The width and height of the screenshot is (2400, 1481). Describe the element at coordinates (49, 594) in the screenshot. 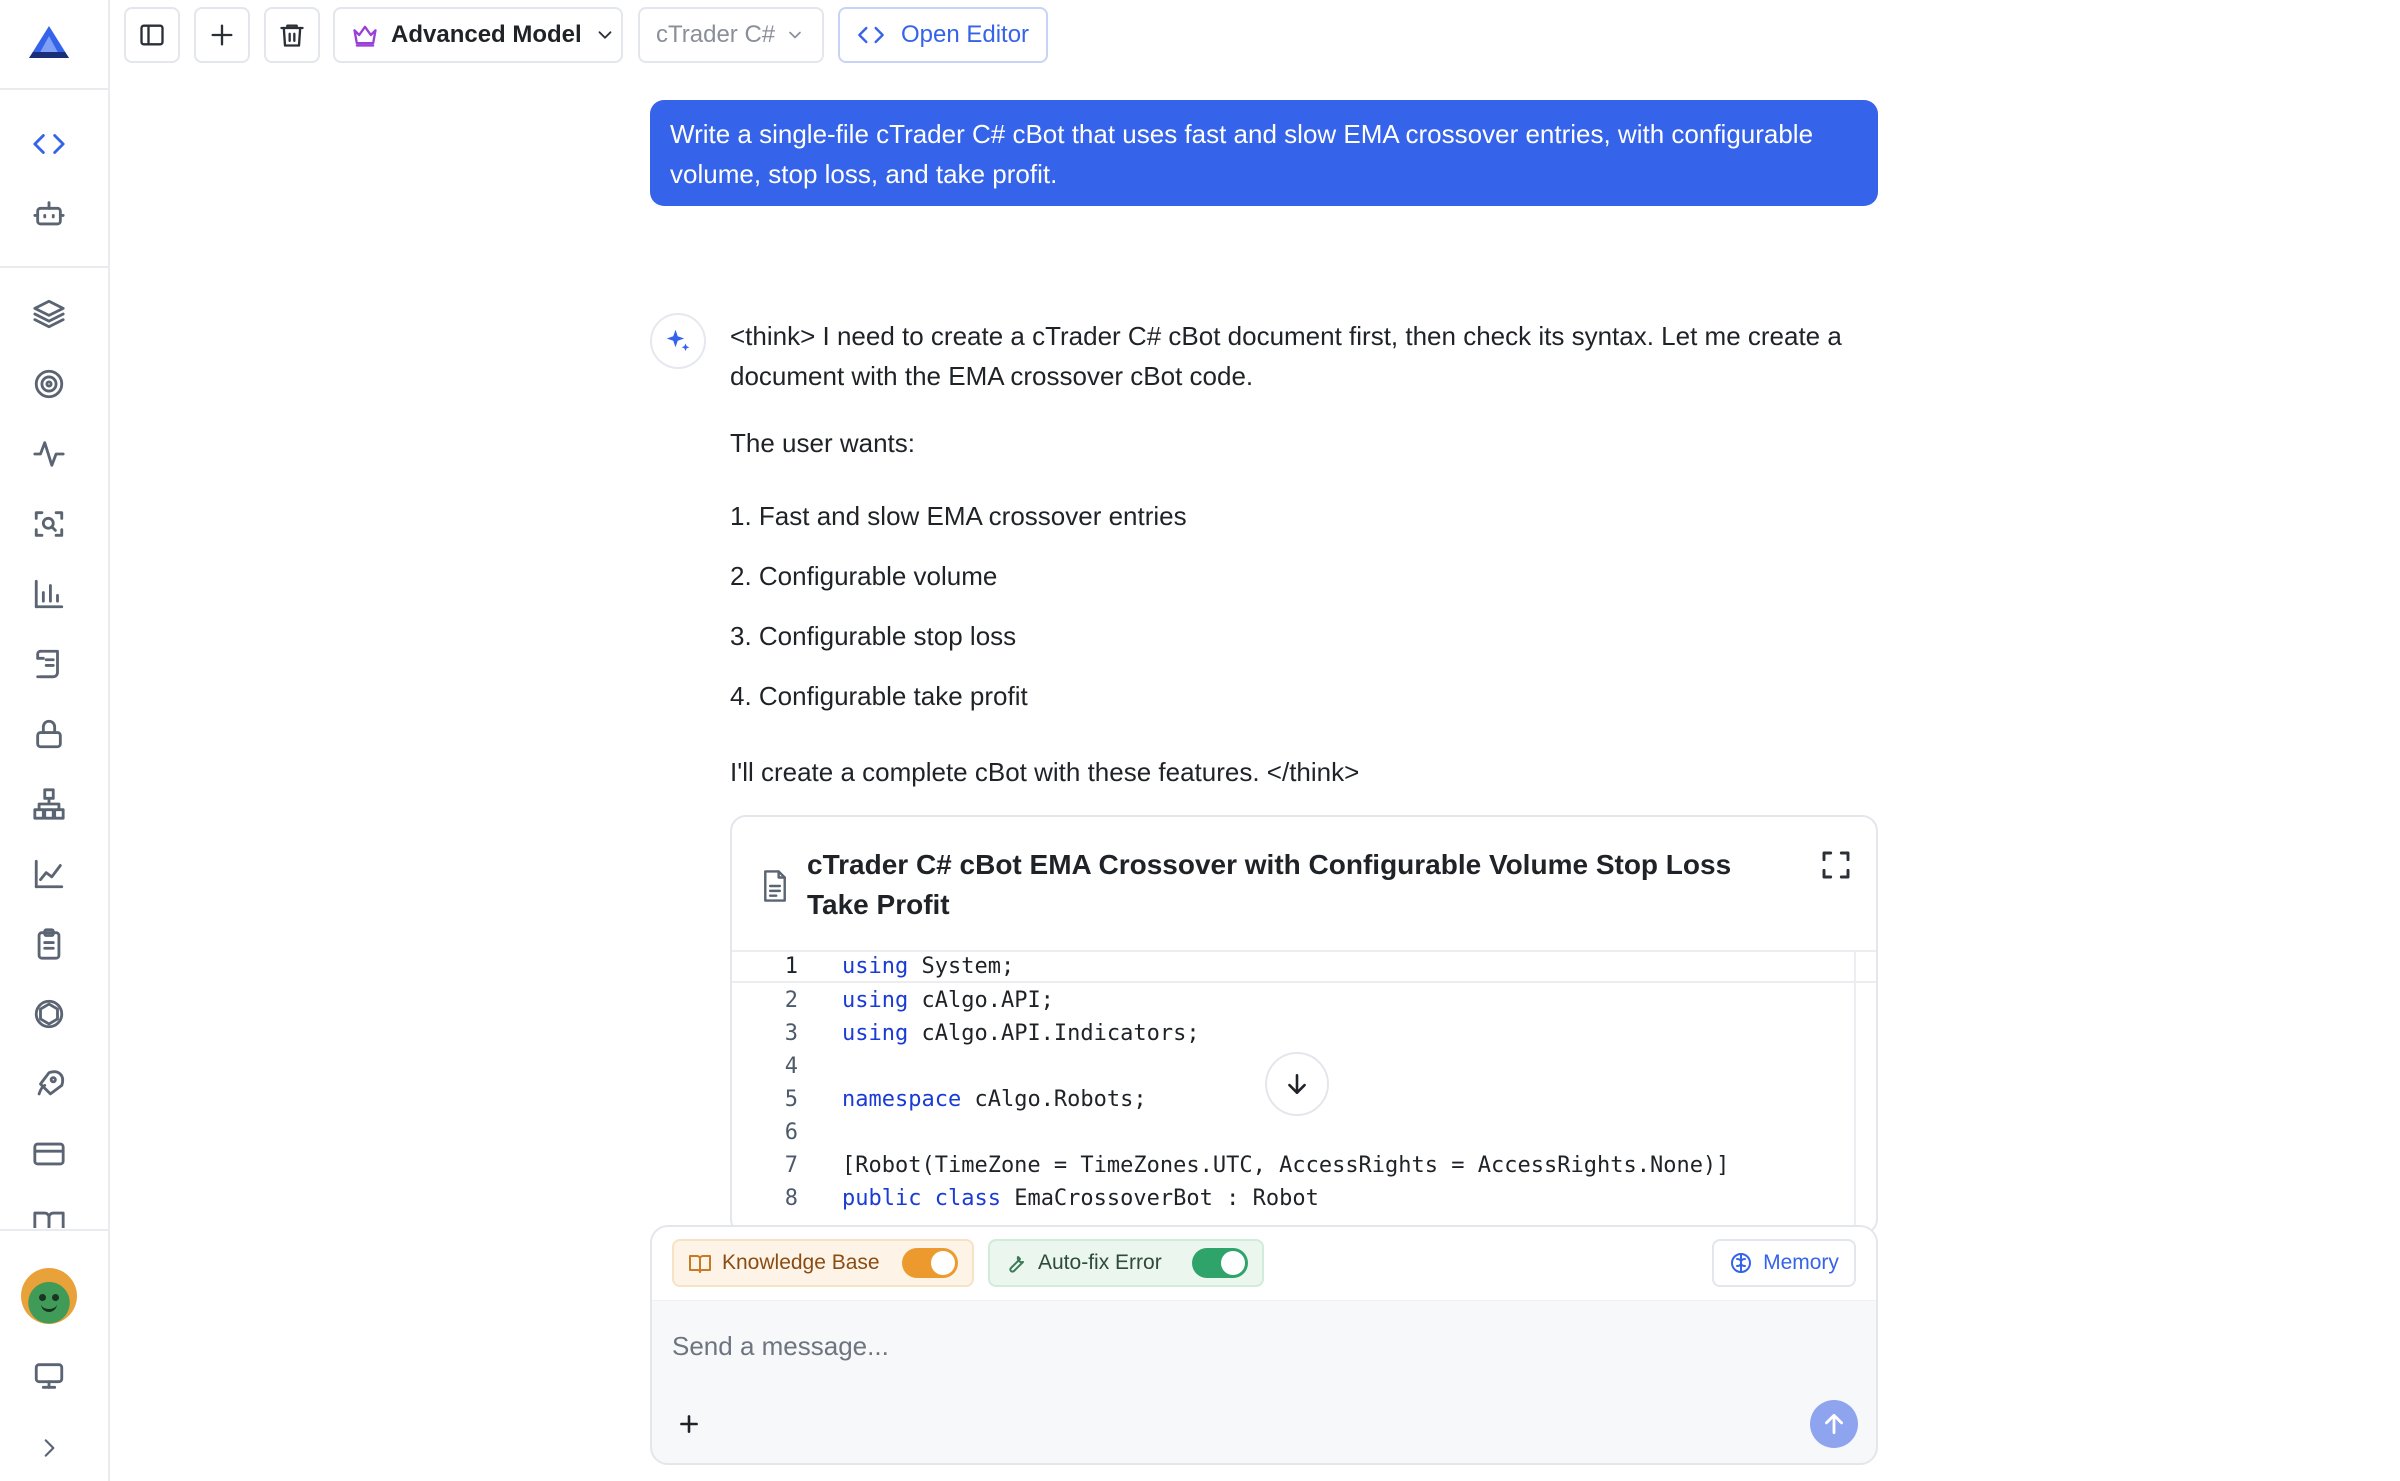

I see `bar-chart-icon` at that location.